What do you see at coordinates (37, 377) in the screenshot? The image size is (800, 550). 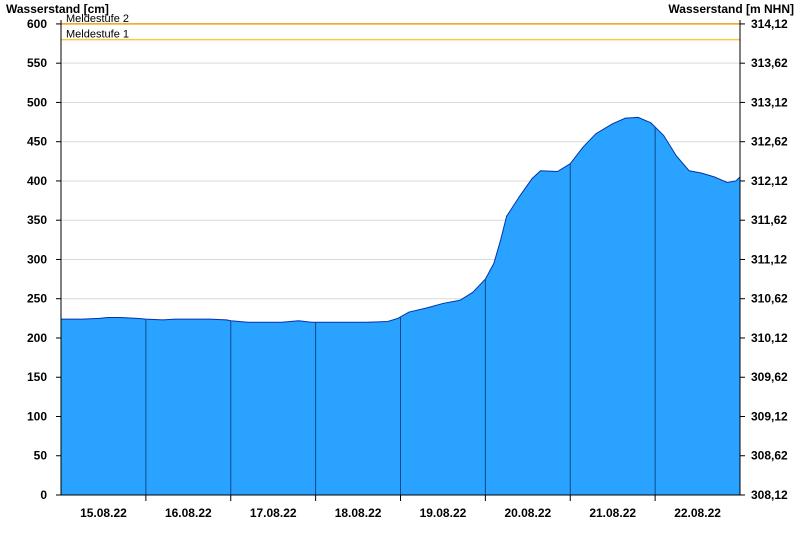 I see `y-left-tick-label: 150` at bounding box center [37, 377].